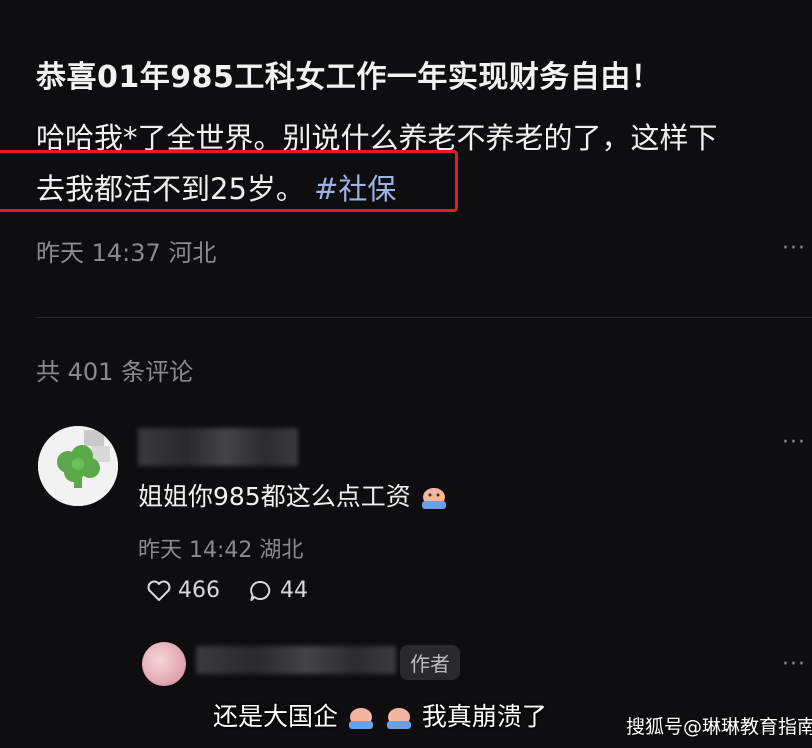 The height and width of the screenshot is (748, 812). I want to click on comment-bubble-icon, so click(260, 590).